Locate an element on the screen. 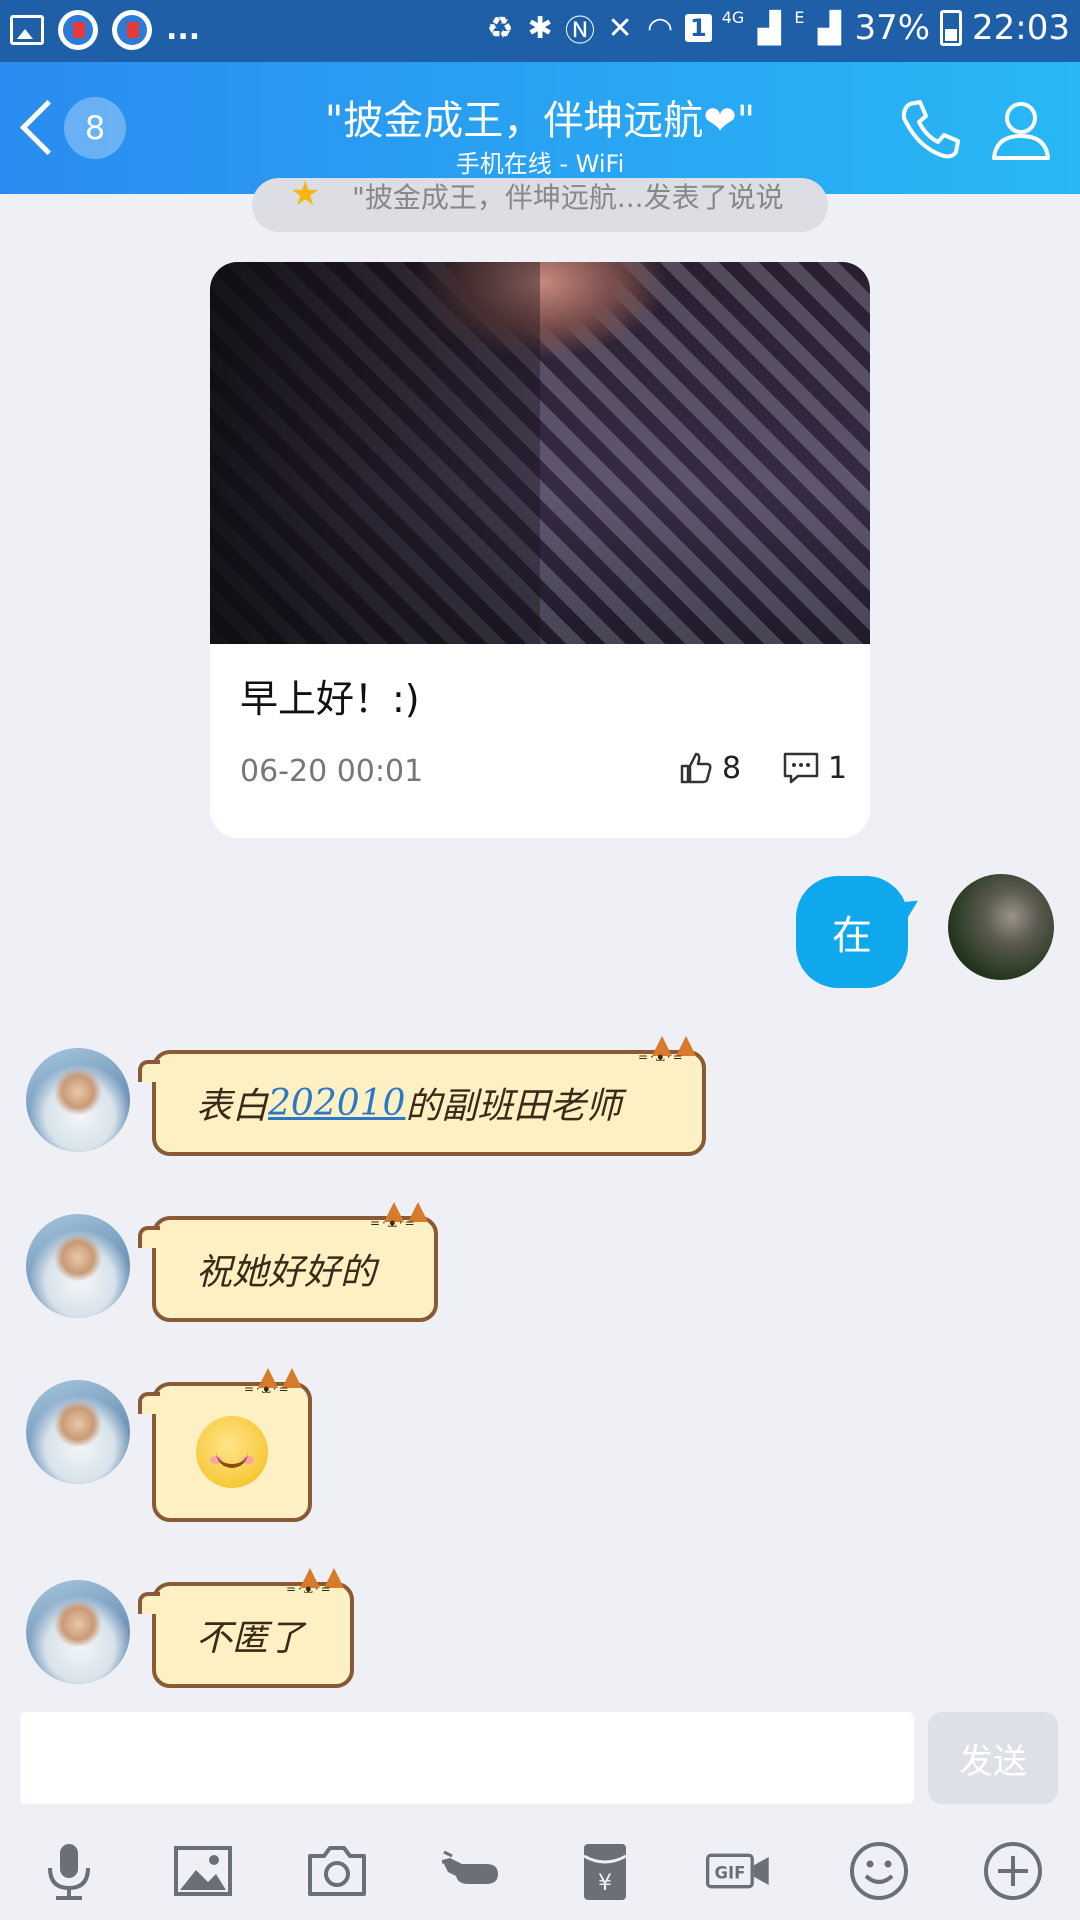 This screenshot has width=1080, height=1920. red-packet-icon: ¥ is located at coordinates (605, 1871).